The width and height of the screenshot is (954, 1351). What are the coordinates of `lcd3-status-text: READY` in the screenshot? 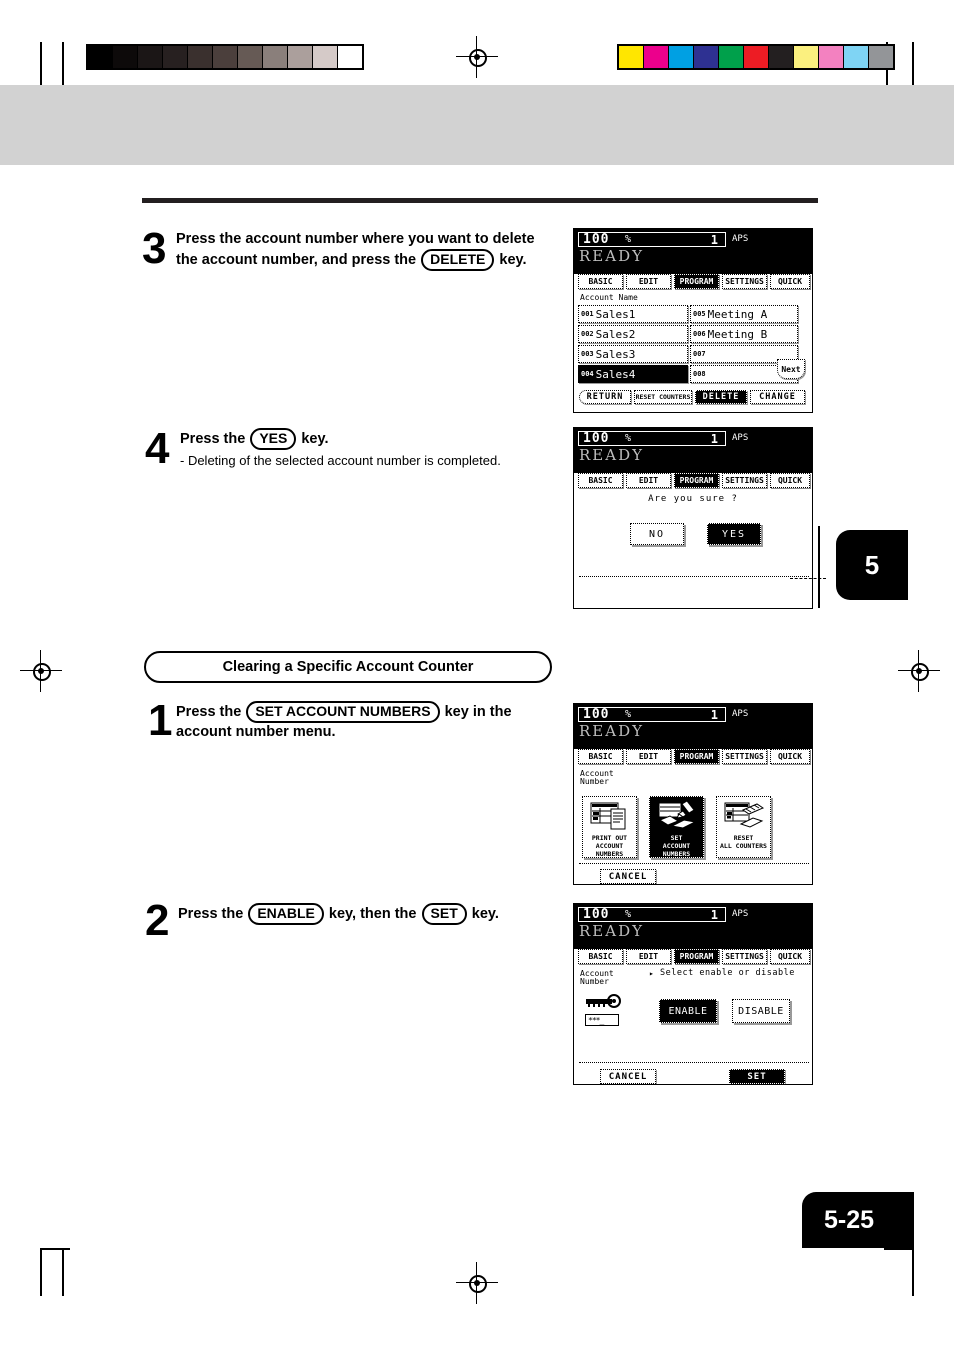 It's located at (612, 731).